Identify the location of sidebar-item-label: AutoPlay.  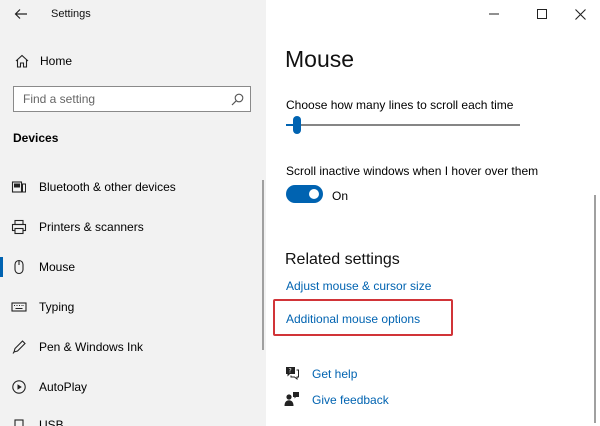
(63, 387).